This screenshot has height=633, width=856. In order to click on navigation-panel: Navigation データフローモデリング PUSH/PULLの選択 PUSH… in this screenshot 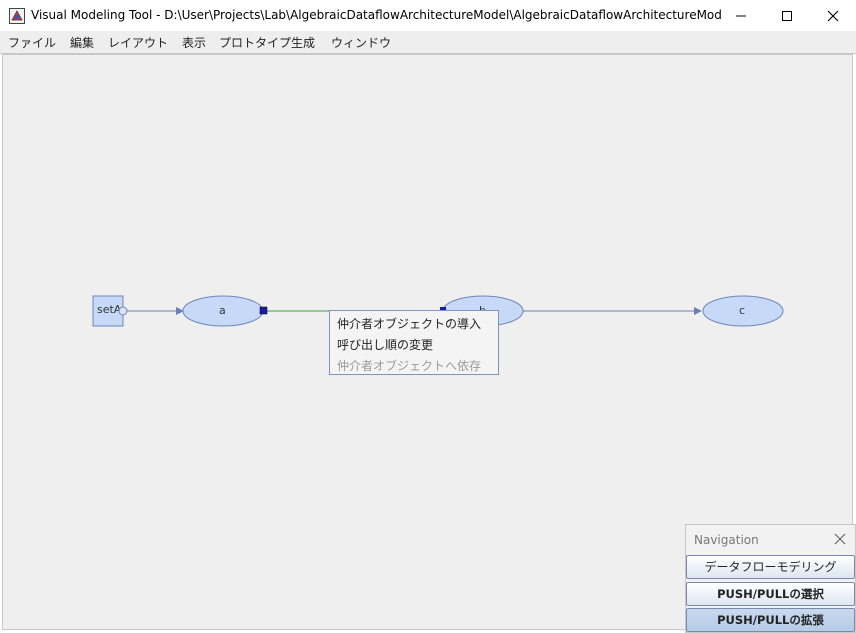, I will do `click(770, 578)`.